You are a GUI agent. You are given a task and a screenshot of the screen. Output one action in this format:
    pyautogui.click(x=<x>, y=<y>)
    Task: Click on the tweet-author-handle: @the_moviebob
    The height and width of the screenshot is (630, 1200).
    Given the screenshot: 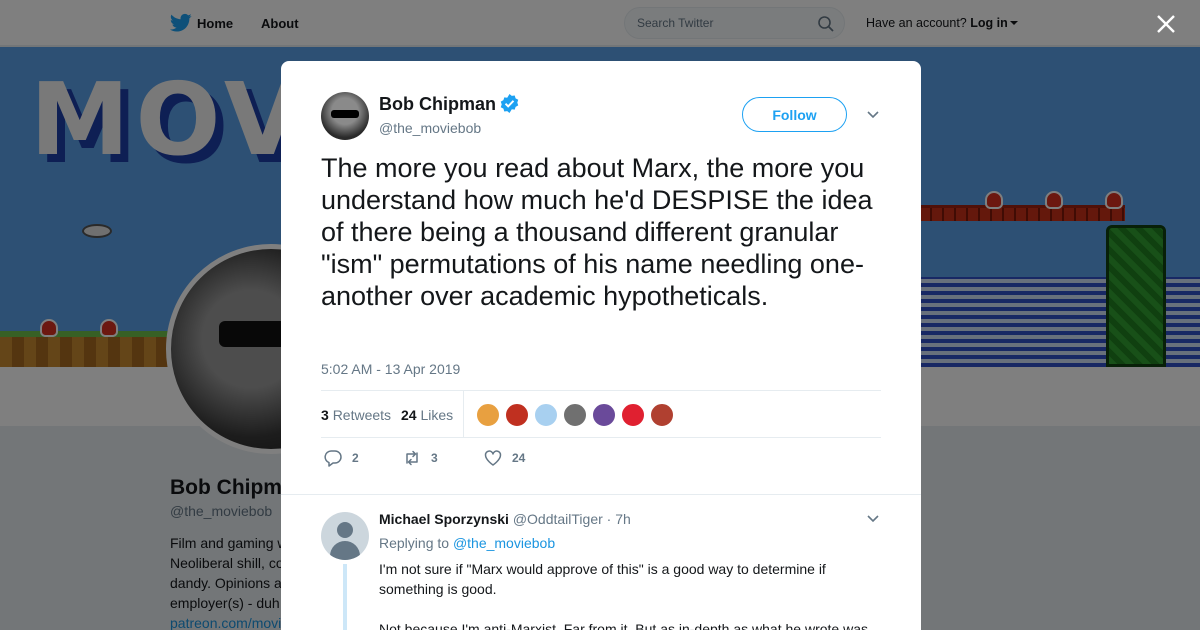 What is the action you would take?
    pyautogui.click(x=430, y=128)
    